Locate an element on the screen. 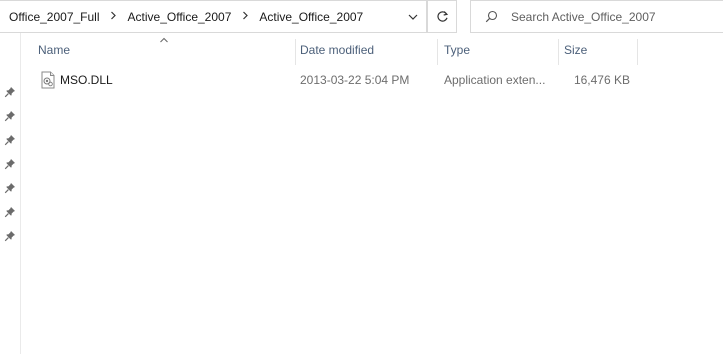 This screenshot has width=723, height=354. column-header-size-label: Size is located at coordinates (576, 50).